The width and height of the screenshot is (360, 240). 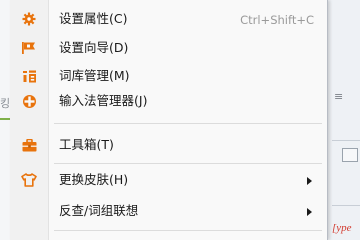 I want to click on background-green-stripe, so click(x=5, y=119).